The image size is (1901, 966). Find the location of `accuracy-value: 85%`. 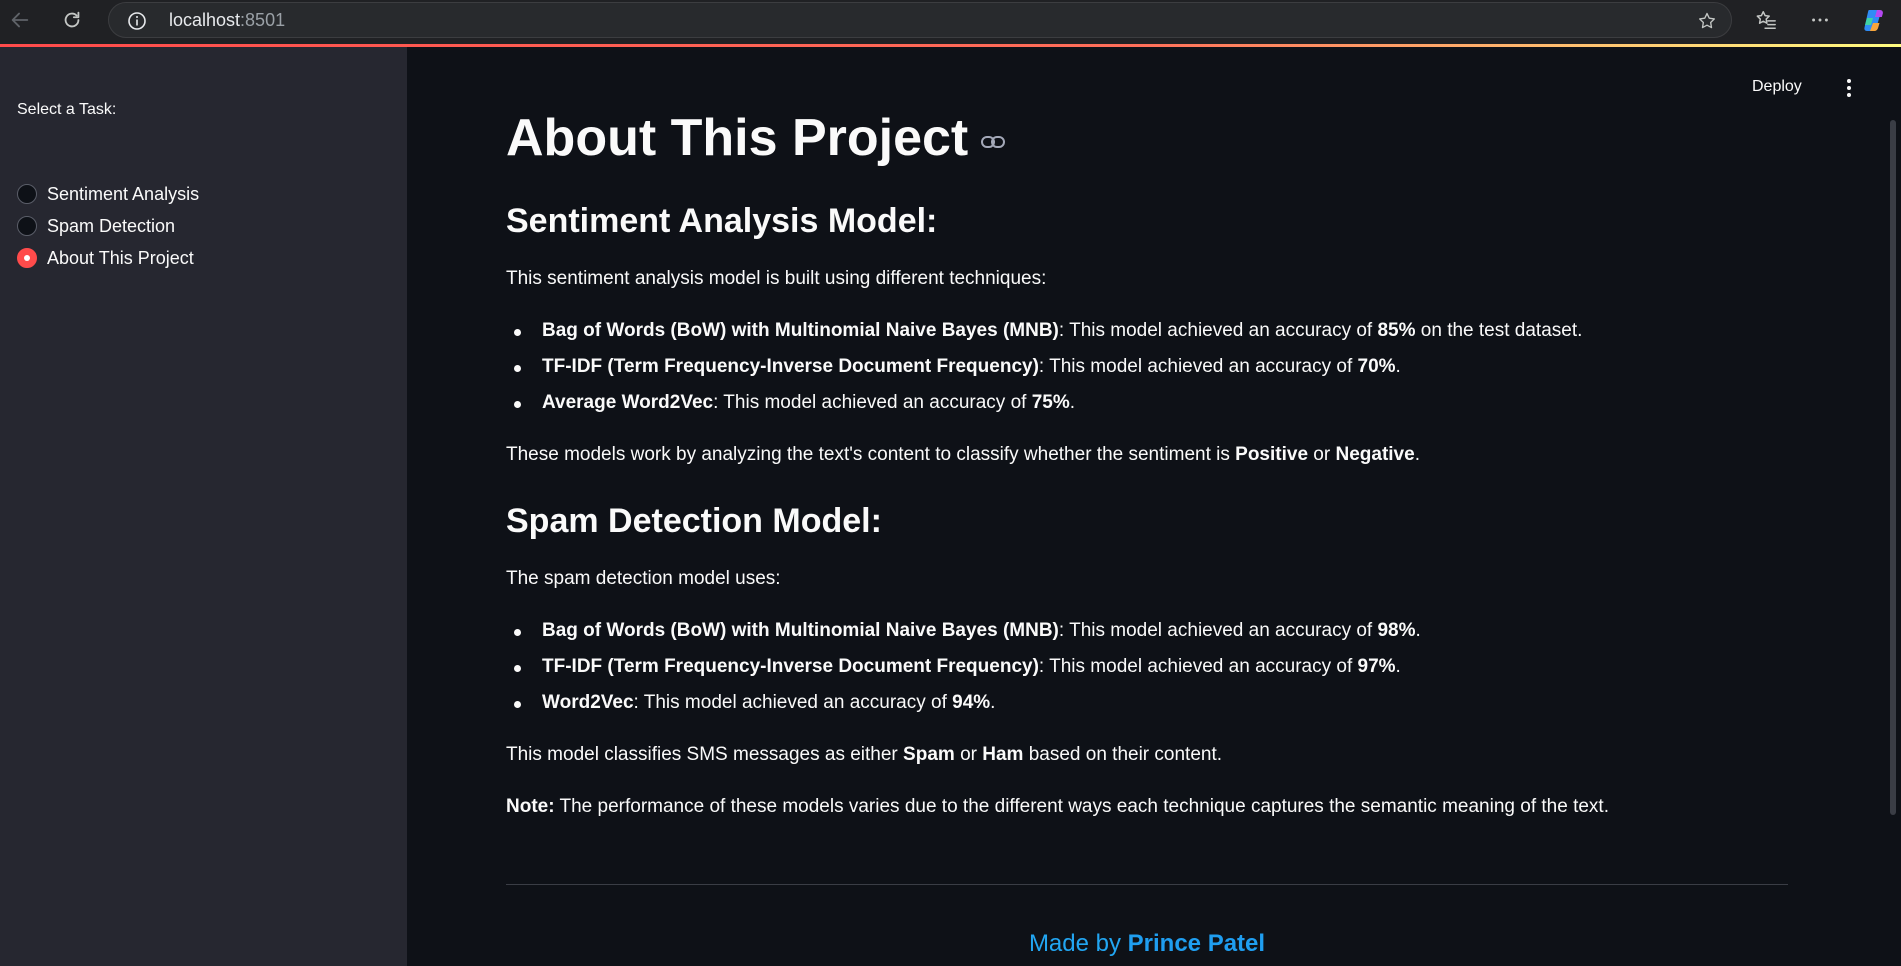

accuracy-value: 85% is located at coordinates (1396, 330).